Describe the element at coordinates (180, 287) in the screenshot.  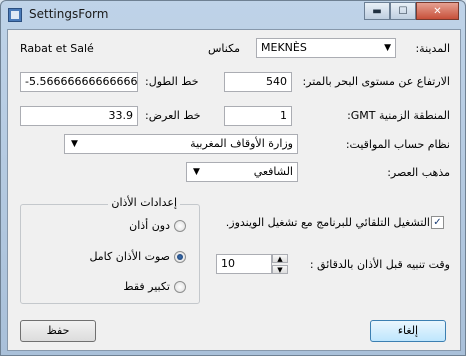
I see `adhan-takbir-radio` at that location.